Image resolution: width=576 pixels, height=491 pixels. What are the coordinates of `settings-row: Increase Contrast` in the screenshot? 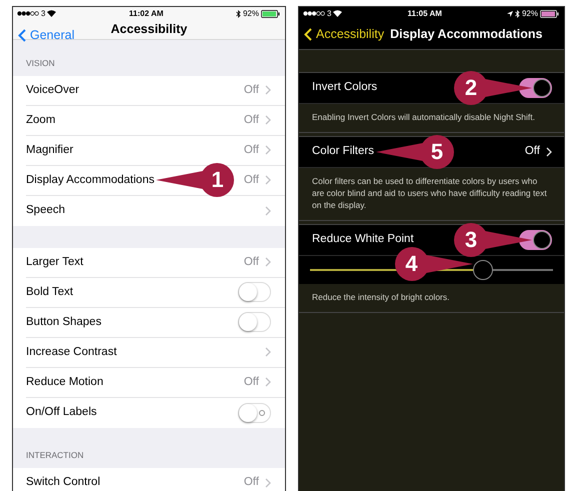 It's located at (149, 353).